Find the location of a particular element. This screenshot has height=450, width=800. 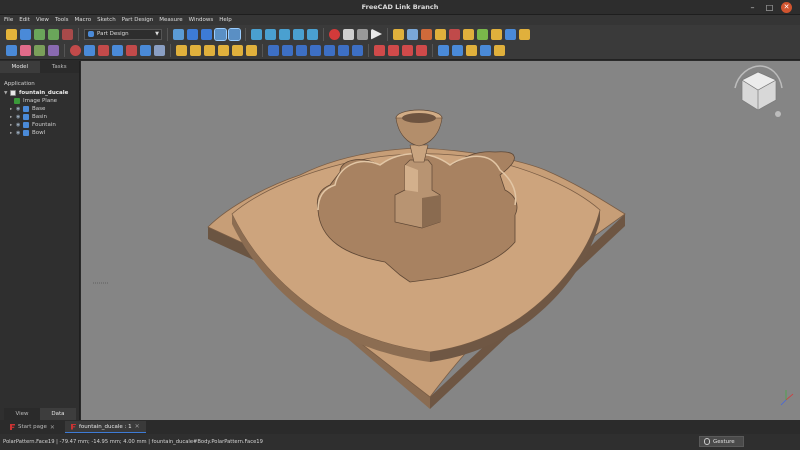

line-icon is located at coordinates (89, 50).